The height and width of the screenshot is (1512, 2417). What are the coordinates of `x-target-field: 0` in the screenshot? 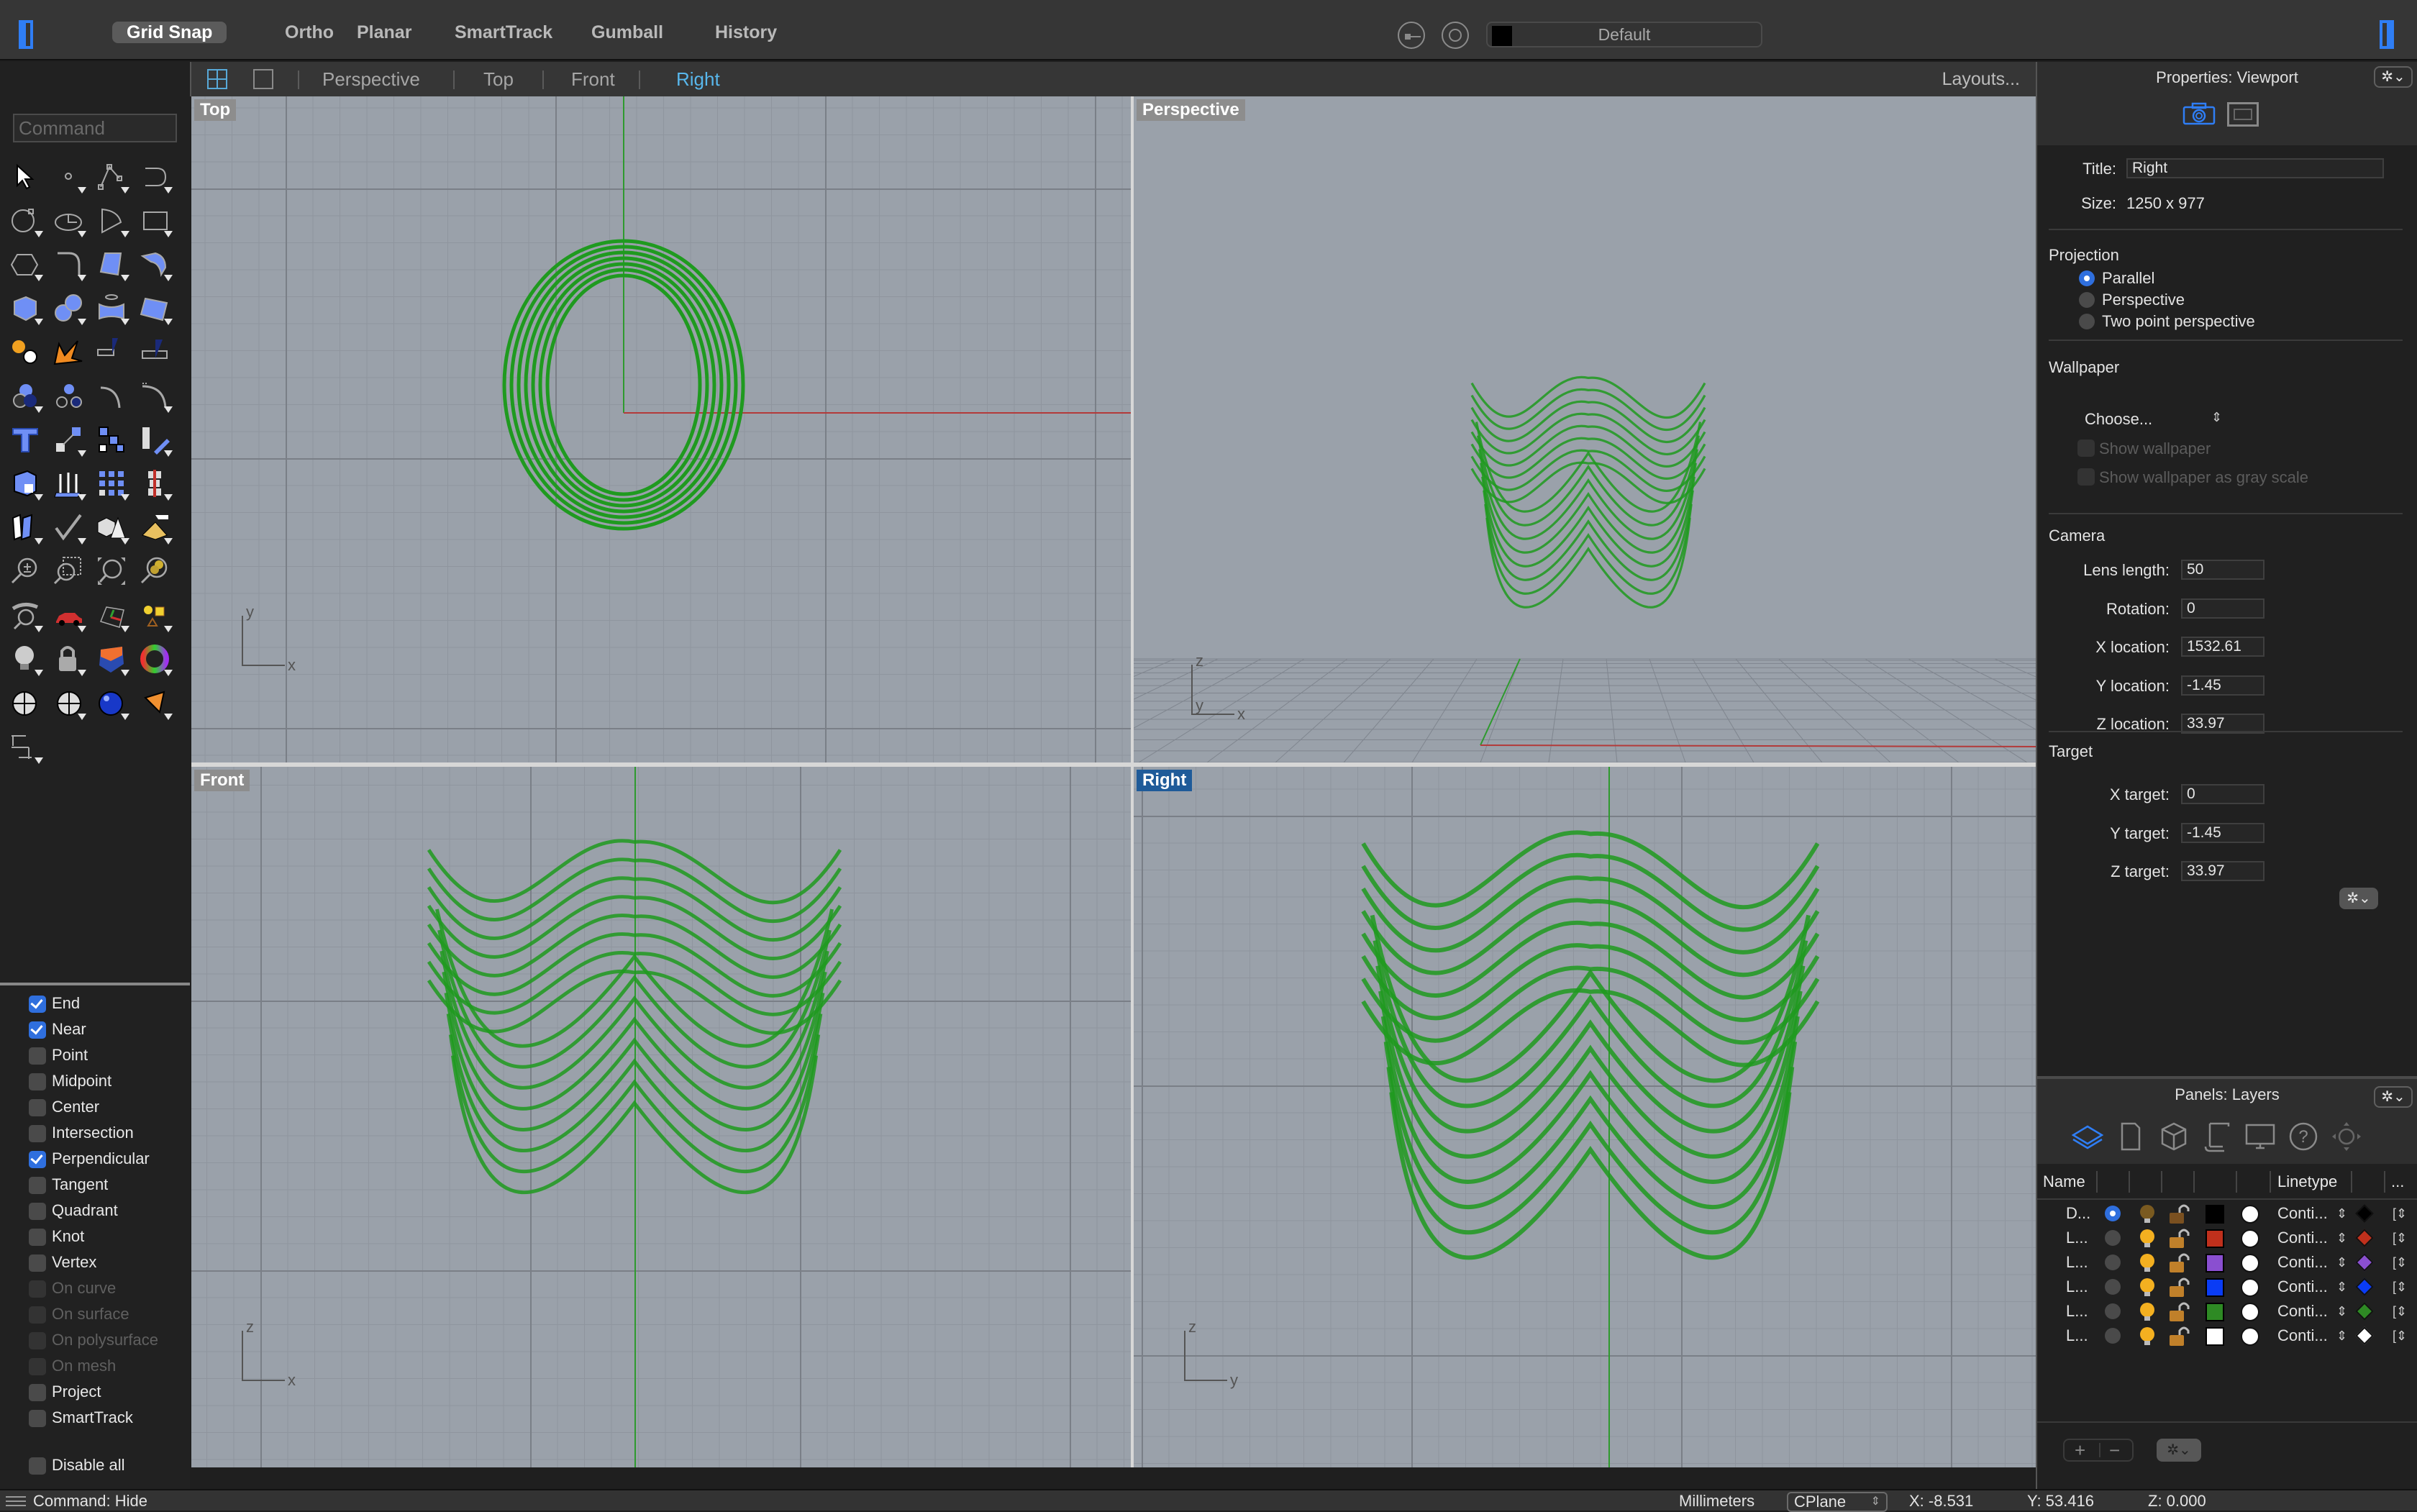 It's located at (2222, 794).